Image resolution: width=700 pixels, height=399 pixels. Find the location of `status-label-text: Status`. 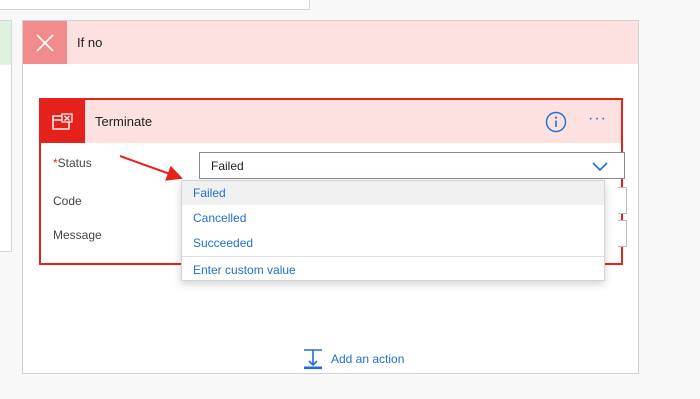

status-label-text: Status is located at coordinates (74, 163).